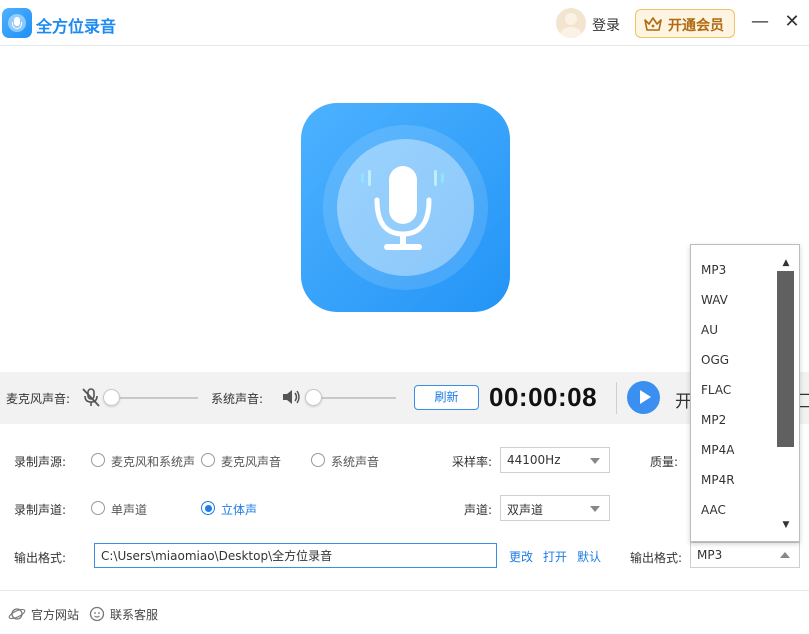 The height and width of the screenshot is (634, 809). Describe the element at coordinates (55, 614) in the screenshot. I see `website-link: 官方网站` at that location.